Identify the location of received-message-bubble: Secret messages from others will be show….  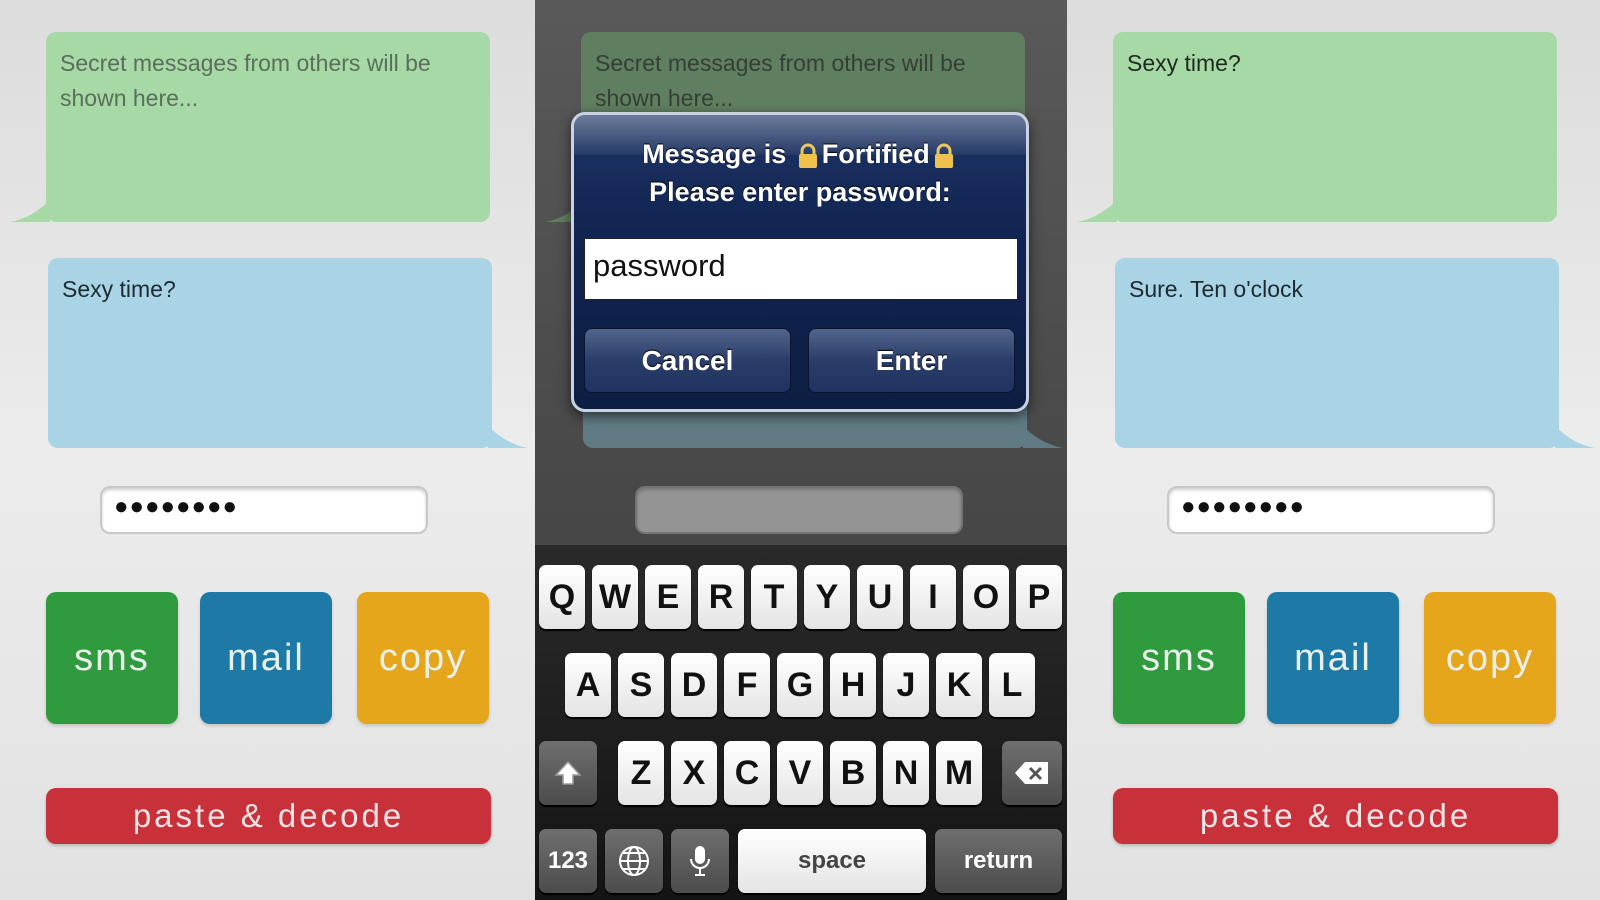
(250, 127).